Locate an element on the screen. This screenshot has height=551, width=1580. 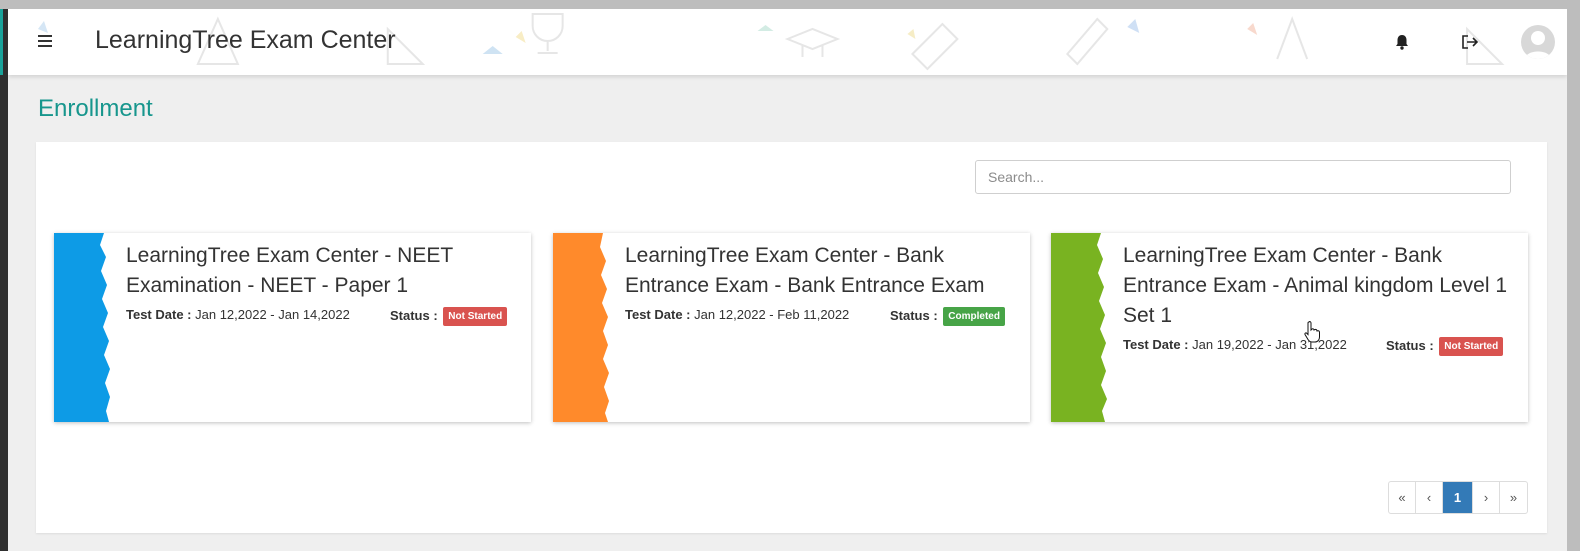
test-date-value: Jan 12,2022 - Feb 11,2022 is located at coordinates (772, 314).